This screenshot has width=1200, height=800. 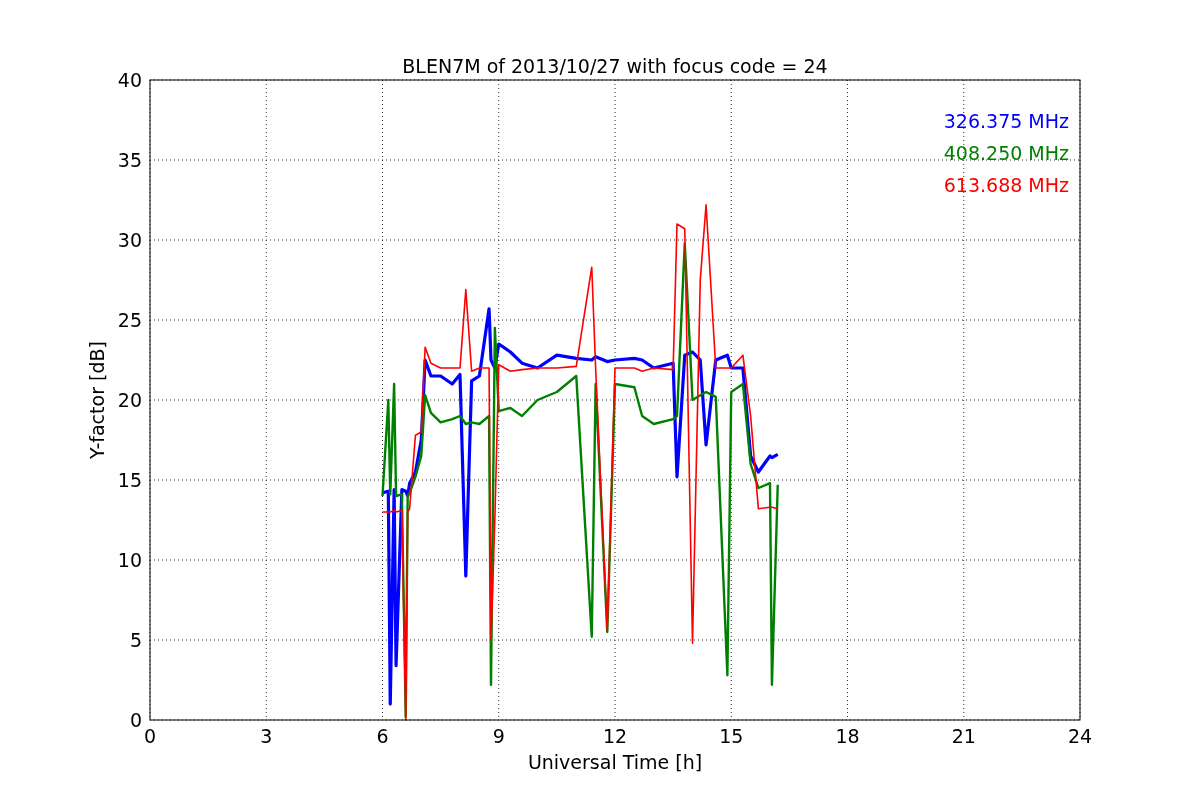 I want to click on y-tick-label: 30, so click(x=129, y=240).